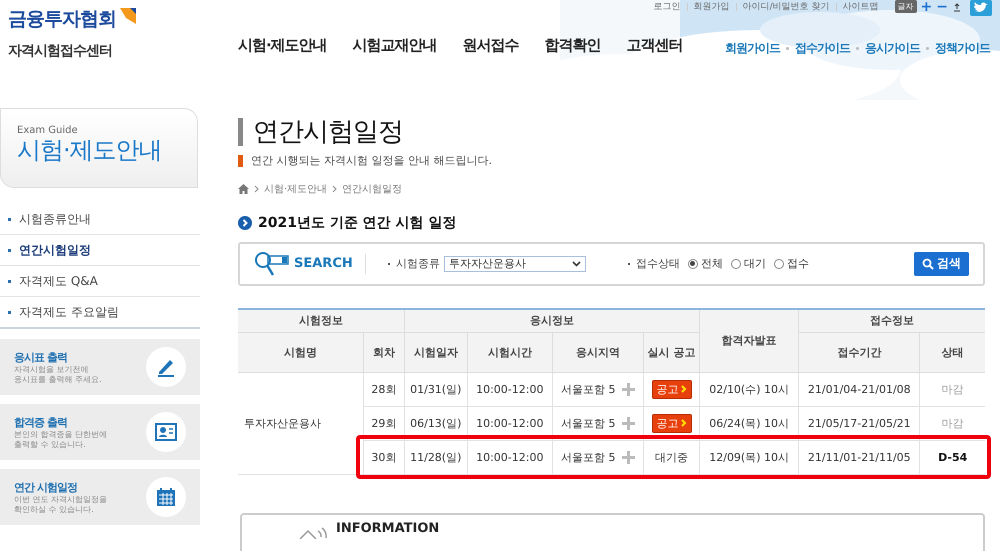  What do you see at coordinates (245, 223) in the screenshot?
I see `chevron-circle-icon` at bounding box center [245, 223].